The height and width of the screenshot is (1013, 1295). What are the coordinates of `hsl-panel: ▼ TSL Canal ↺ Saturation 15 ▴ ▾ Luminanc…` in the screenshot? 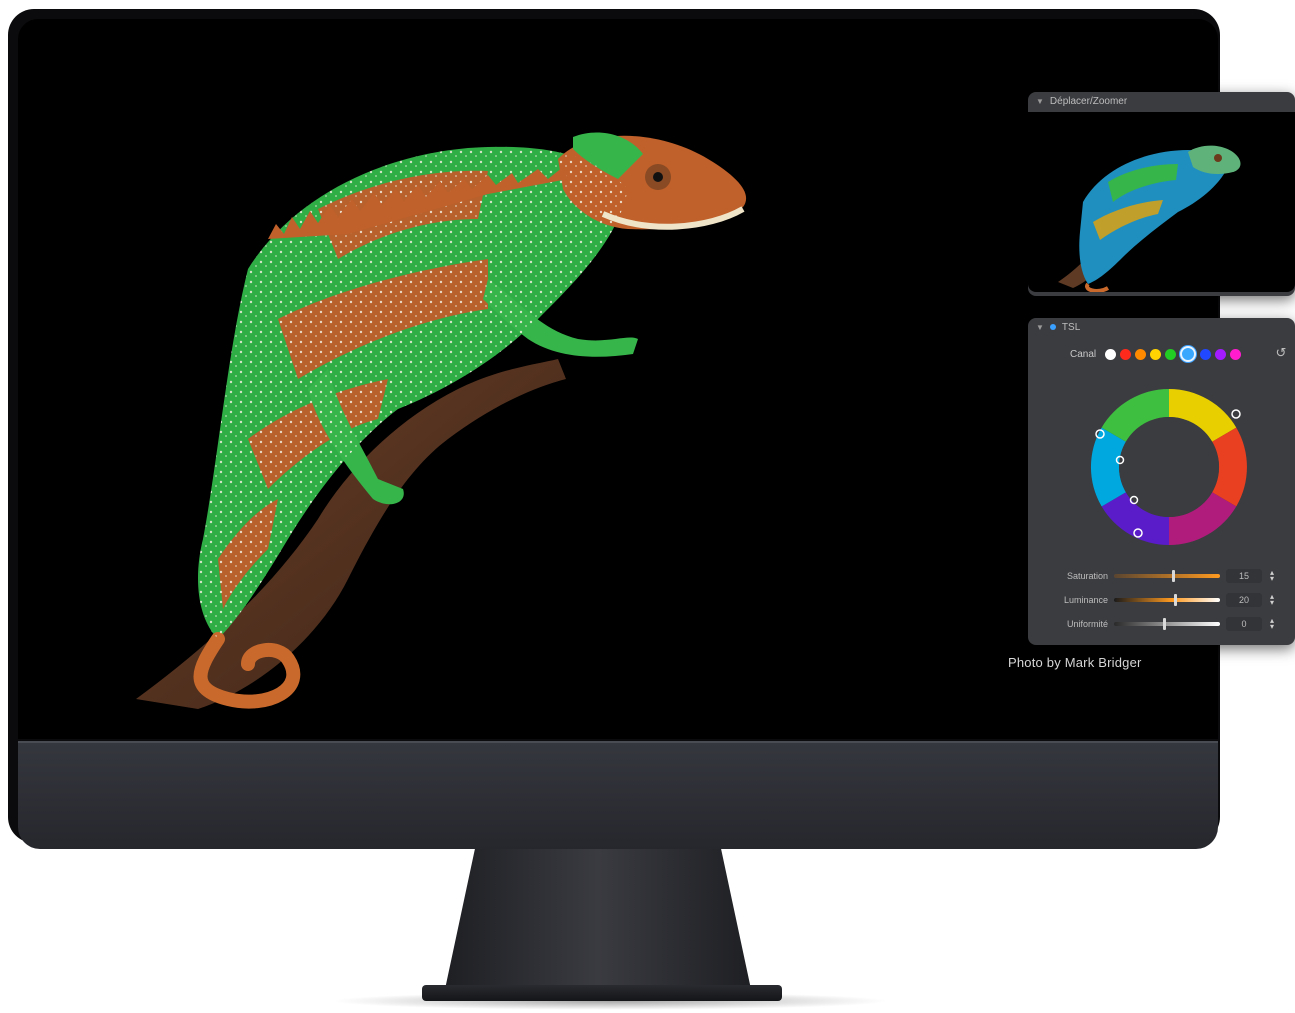 It's located at (1161, 481).